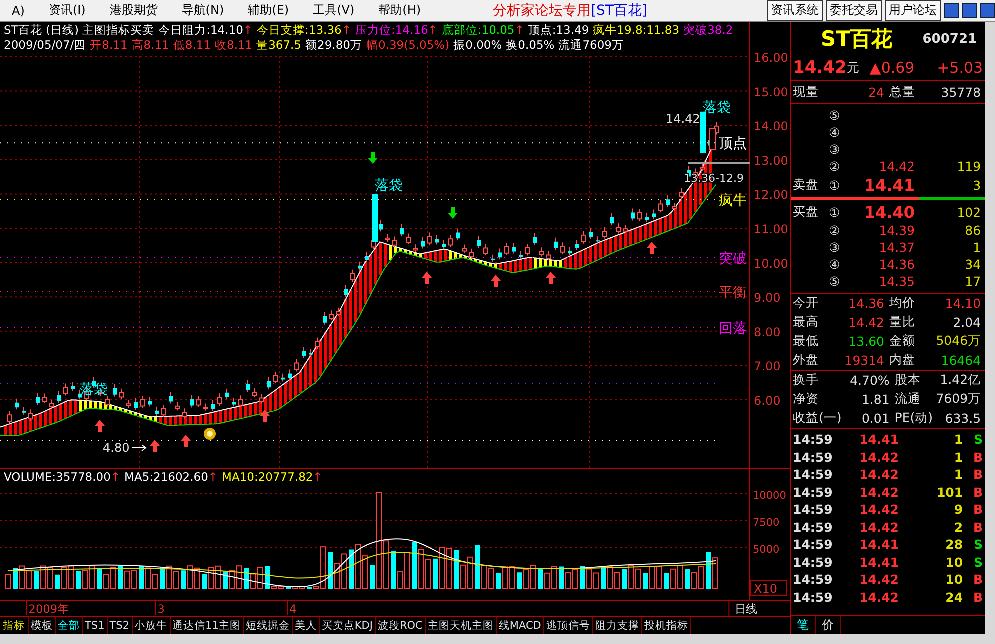  I want to click on indicator-value: 振0.00%, so click(478, 45).